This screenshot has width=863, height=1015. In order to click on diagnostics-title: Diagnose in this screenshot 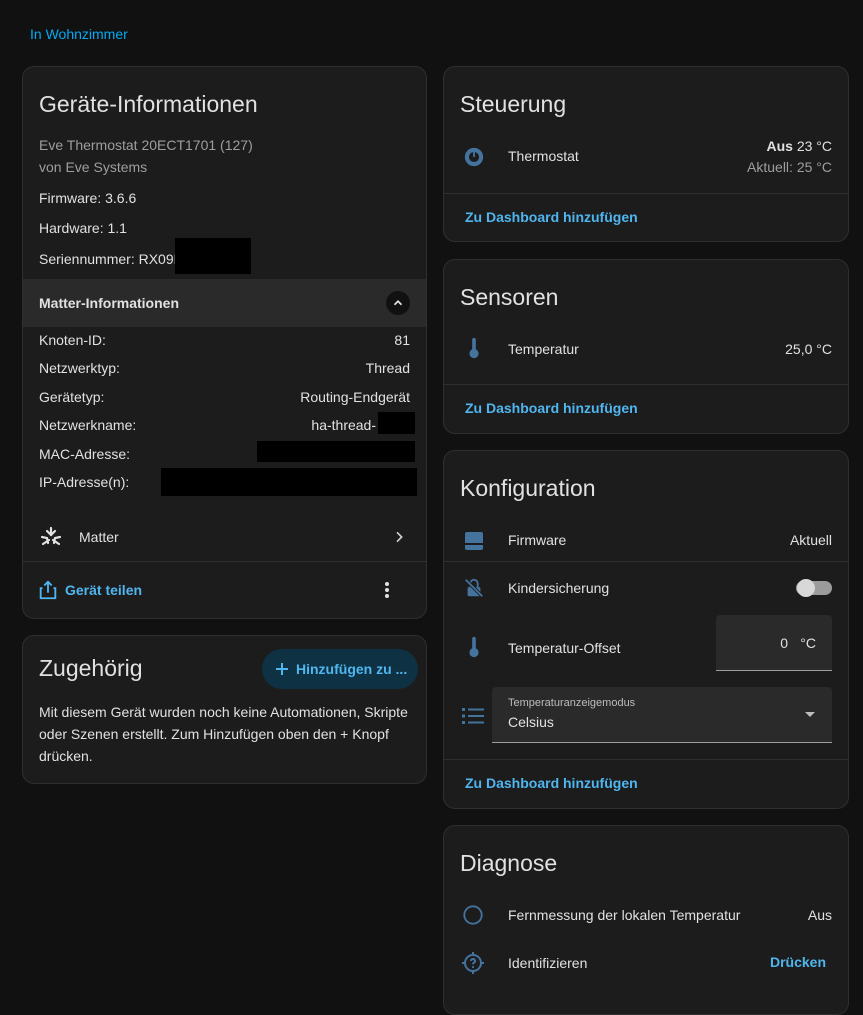, I will do `click(509, 863)`.